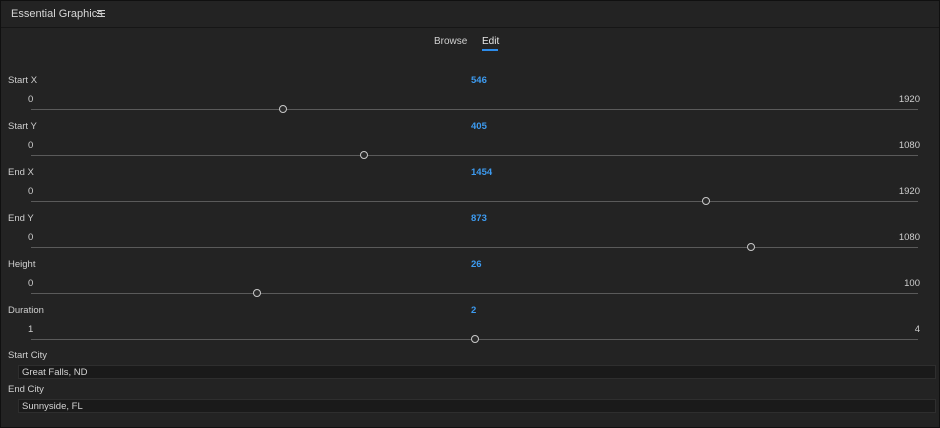 Image resolution: width=940 pixels, height=428 pixels. What do you see at coordinates (912, 283) in the screenshot?
I see `slider-max-height: 100` at bounding box center [912, 283].